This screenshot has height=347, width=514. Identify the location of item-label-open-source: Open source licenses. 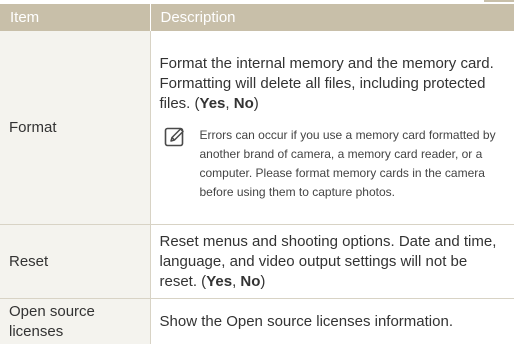
(52, 321).